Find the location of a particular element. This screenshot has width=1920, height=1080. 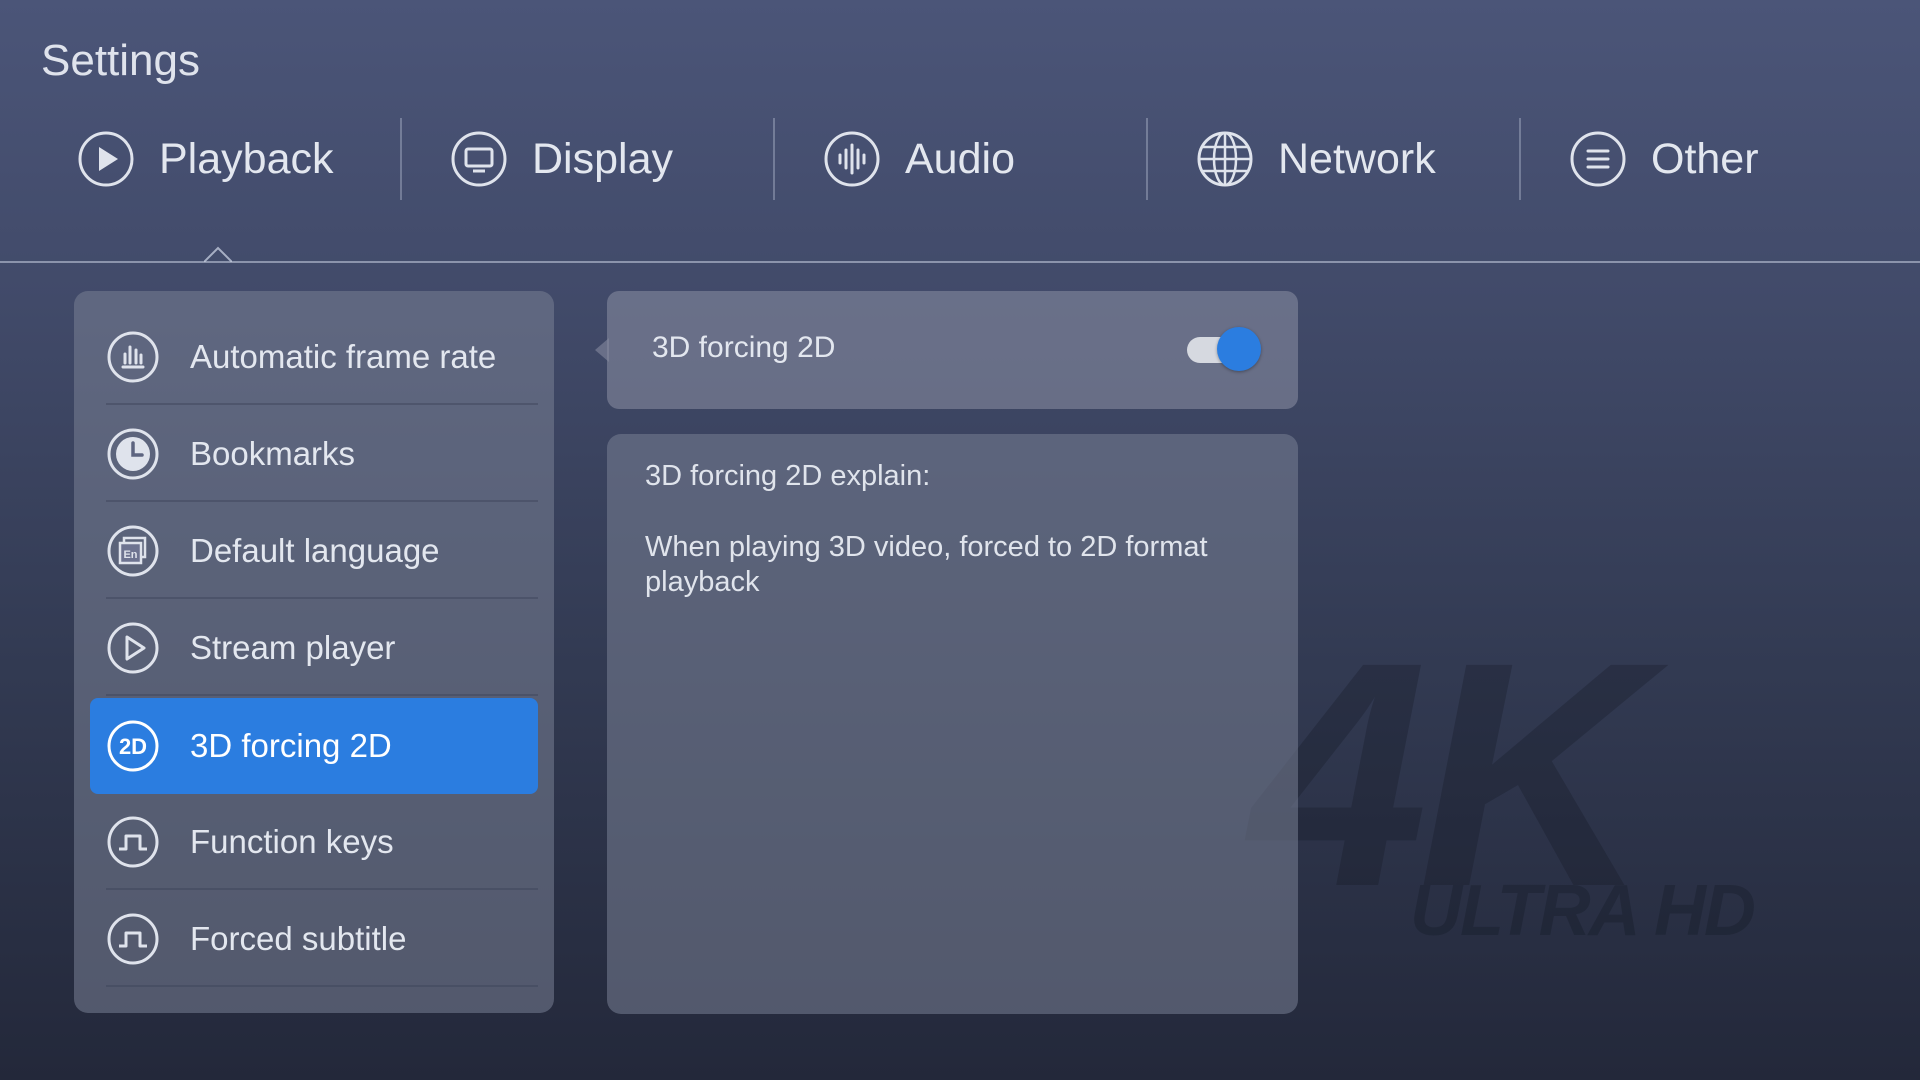

menu-item-label: Stream player is located at coordinates (293, 647).